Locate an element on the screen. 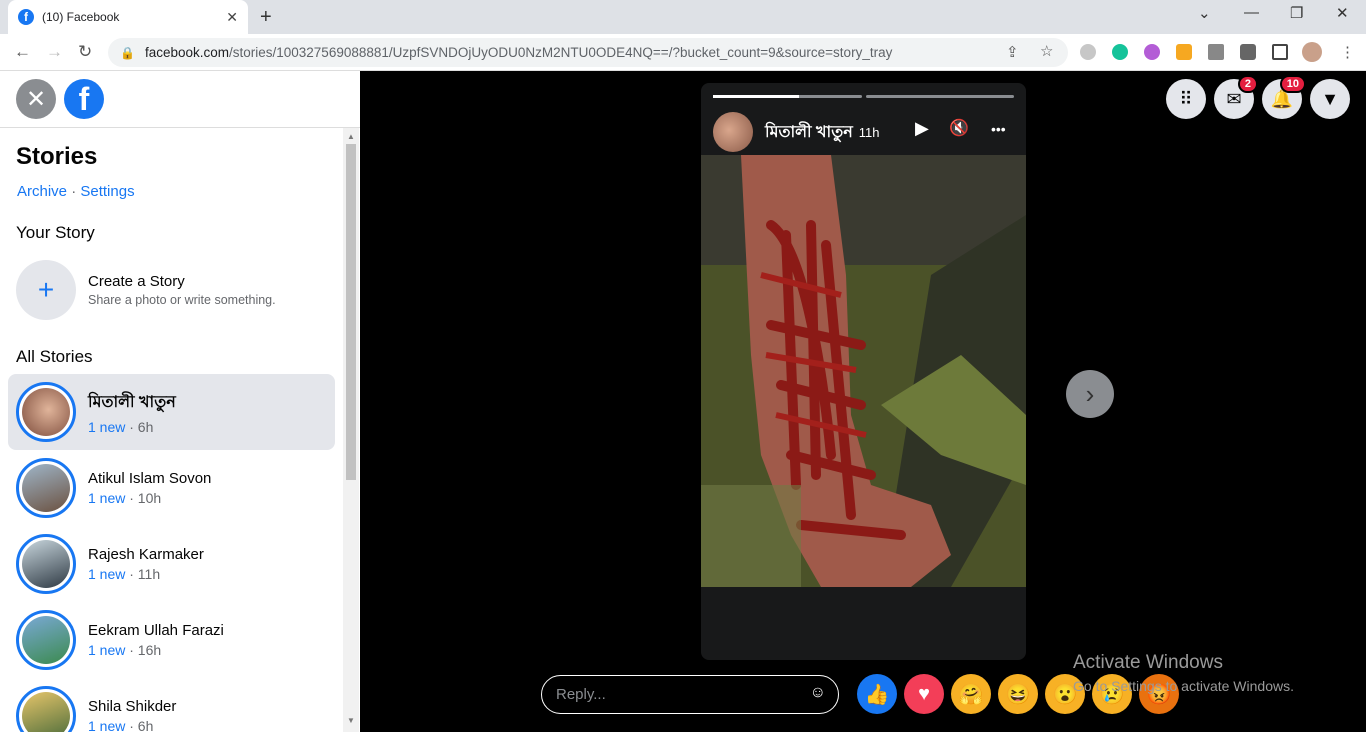  extension-color-icon is located at coordinates (1152, 52).